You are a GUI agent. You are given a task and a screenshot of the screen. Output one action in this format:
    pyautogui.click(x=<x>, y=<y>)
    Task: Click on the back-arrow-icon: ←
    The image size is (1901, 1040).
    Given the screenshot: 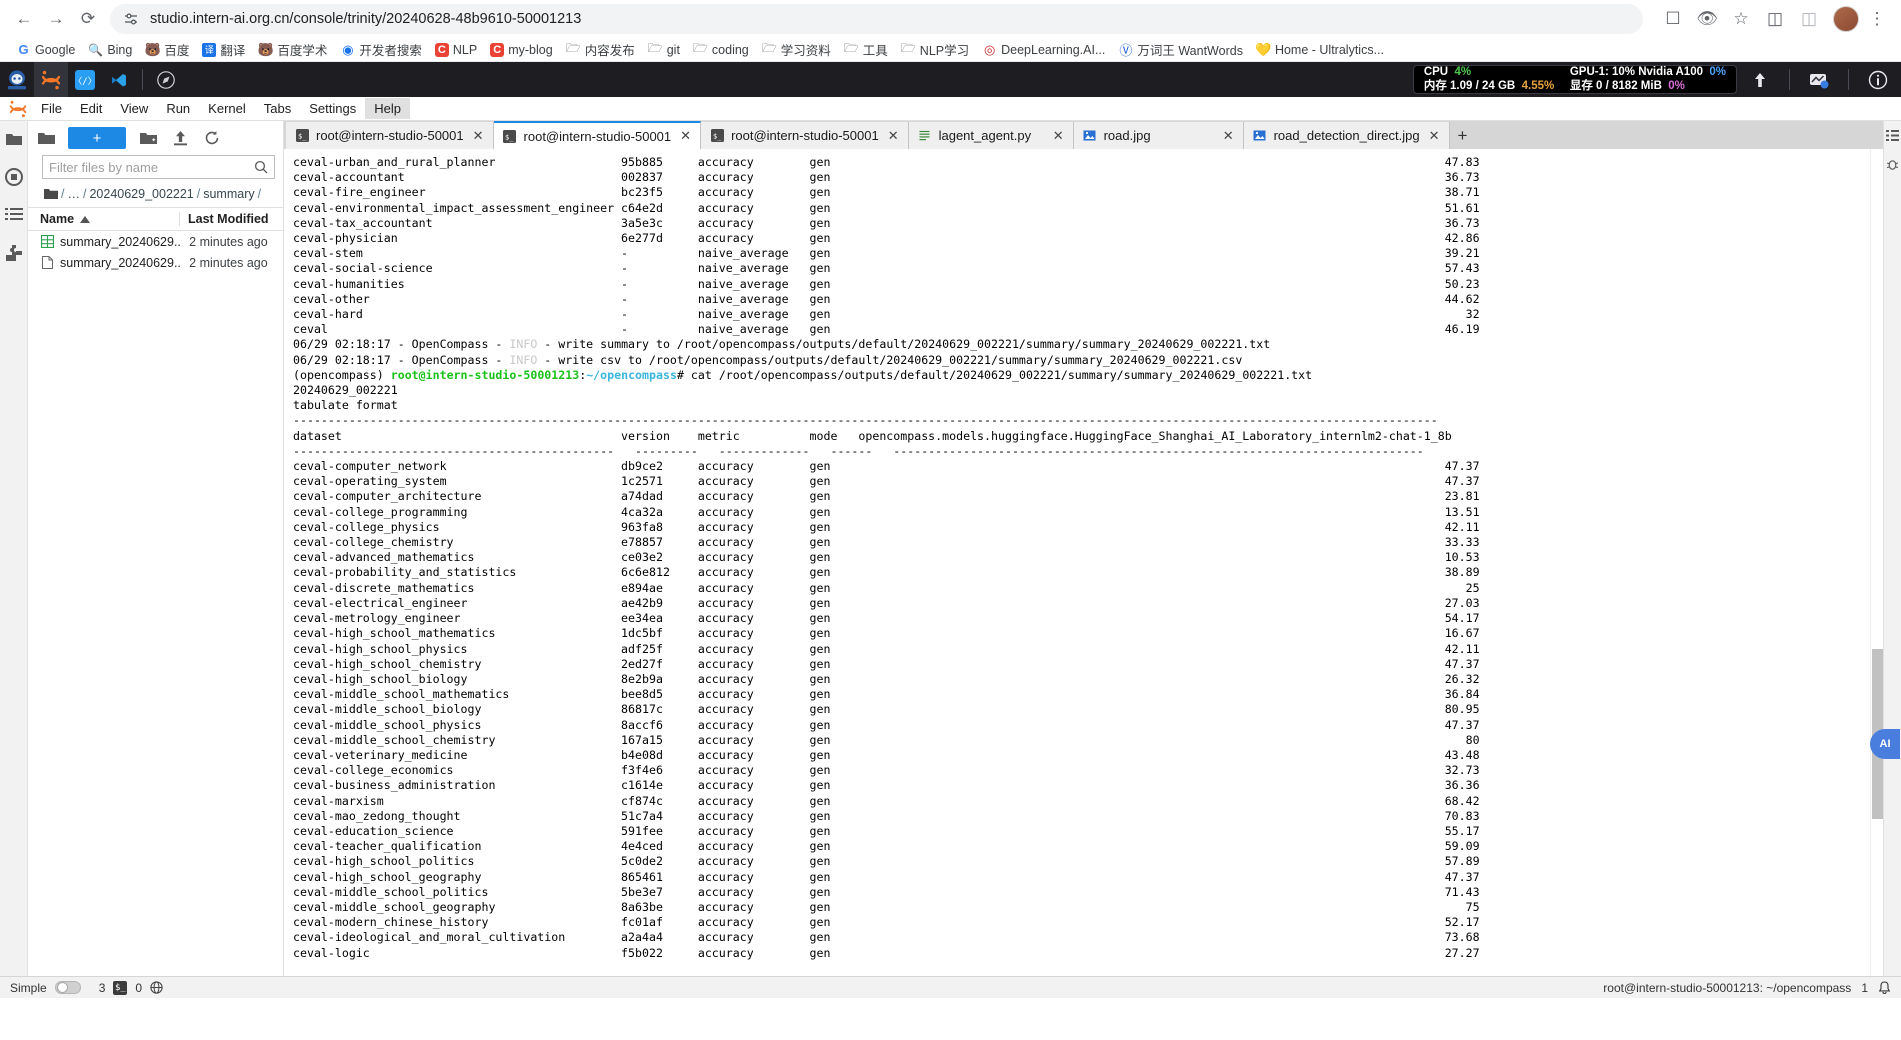 What is the action you would take?
    pyautogui.click(x=24, y=19)
    